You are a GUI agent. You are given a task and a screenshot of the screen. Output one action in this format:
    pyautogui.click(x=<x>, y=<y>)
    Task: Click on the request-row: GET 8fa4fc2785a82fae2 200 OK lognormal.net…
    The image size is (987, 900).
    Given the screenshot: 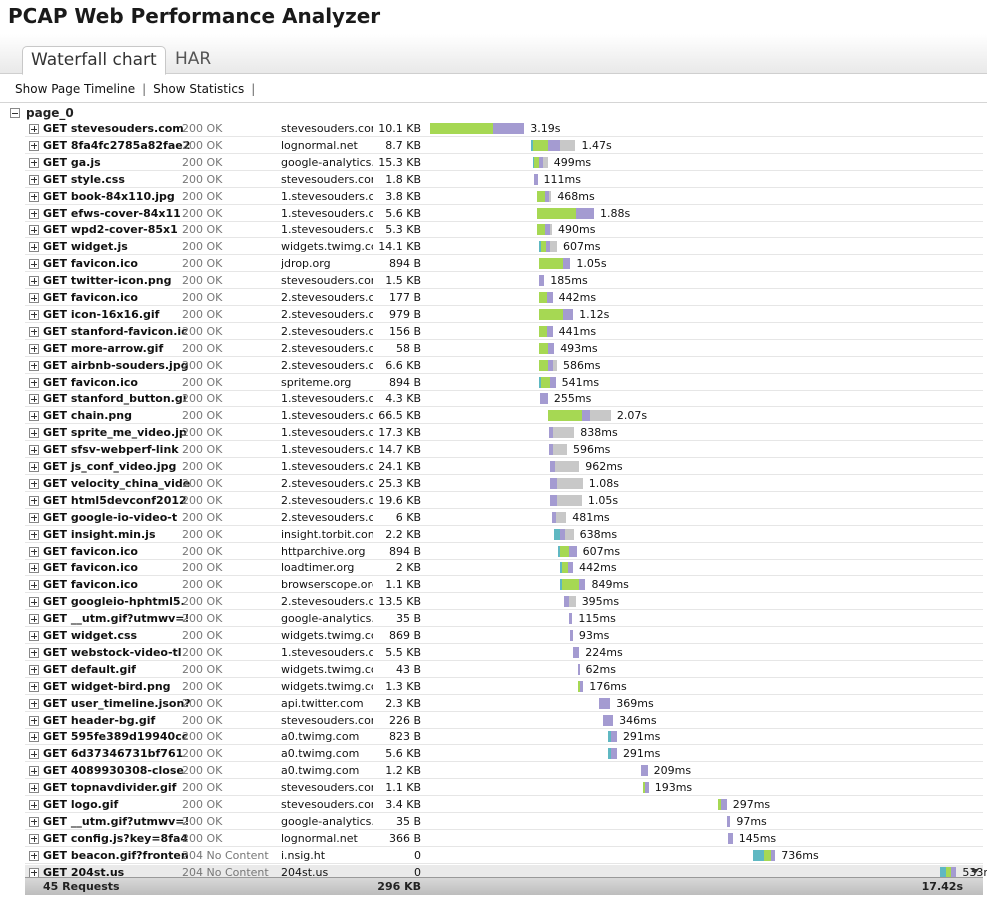 What is the action you would take?
    pyautogui.click(x=504, y=146)
    